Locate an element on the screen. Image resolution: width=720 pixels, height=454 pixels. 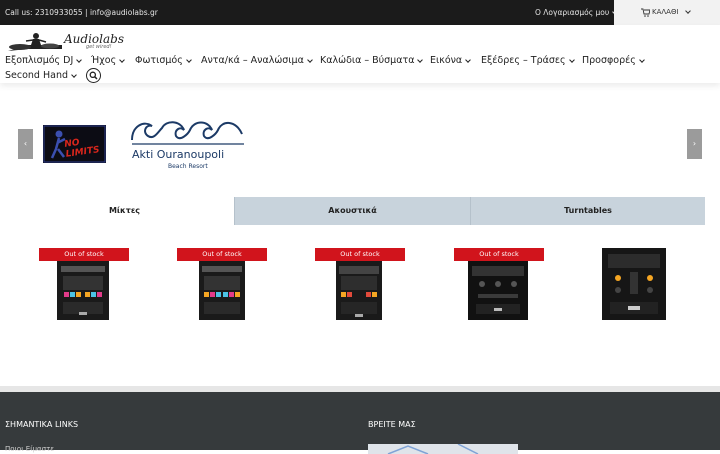
product-card is located at coordinates (637, 285).